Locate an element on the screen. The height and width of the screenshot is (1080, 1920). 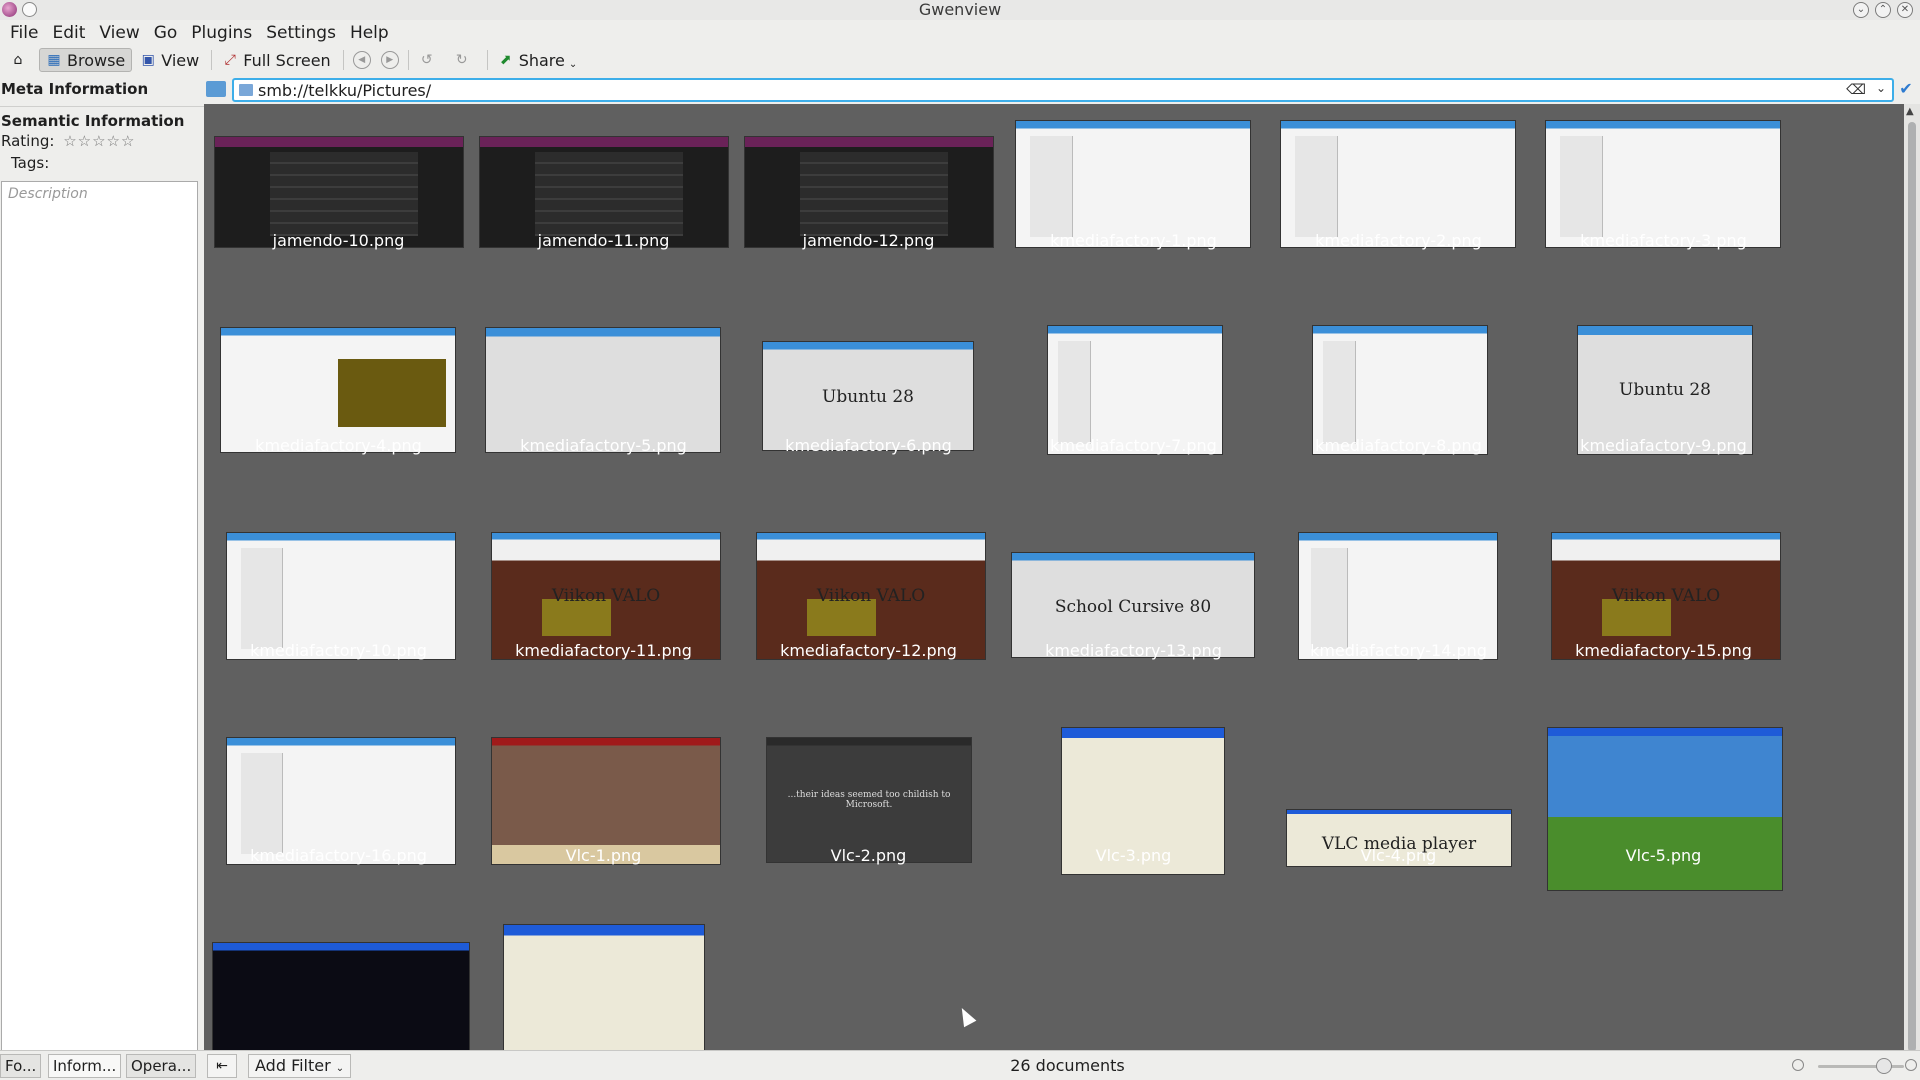
rotate-left-button: ↺ is located at coordinates (429, 60).